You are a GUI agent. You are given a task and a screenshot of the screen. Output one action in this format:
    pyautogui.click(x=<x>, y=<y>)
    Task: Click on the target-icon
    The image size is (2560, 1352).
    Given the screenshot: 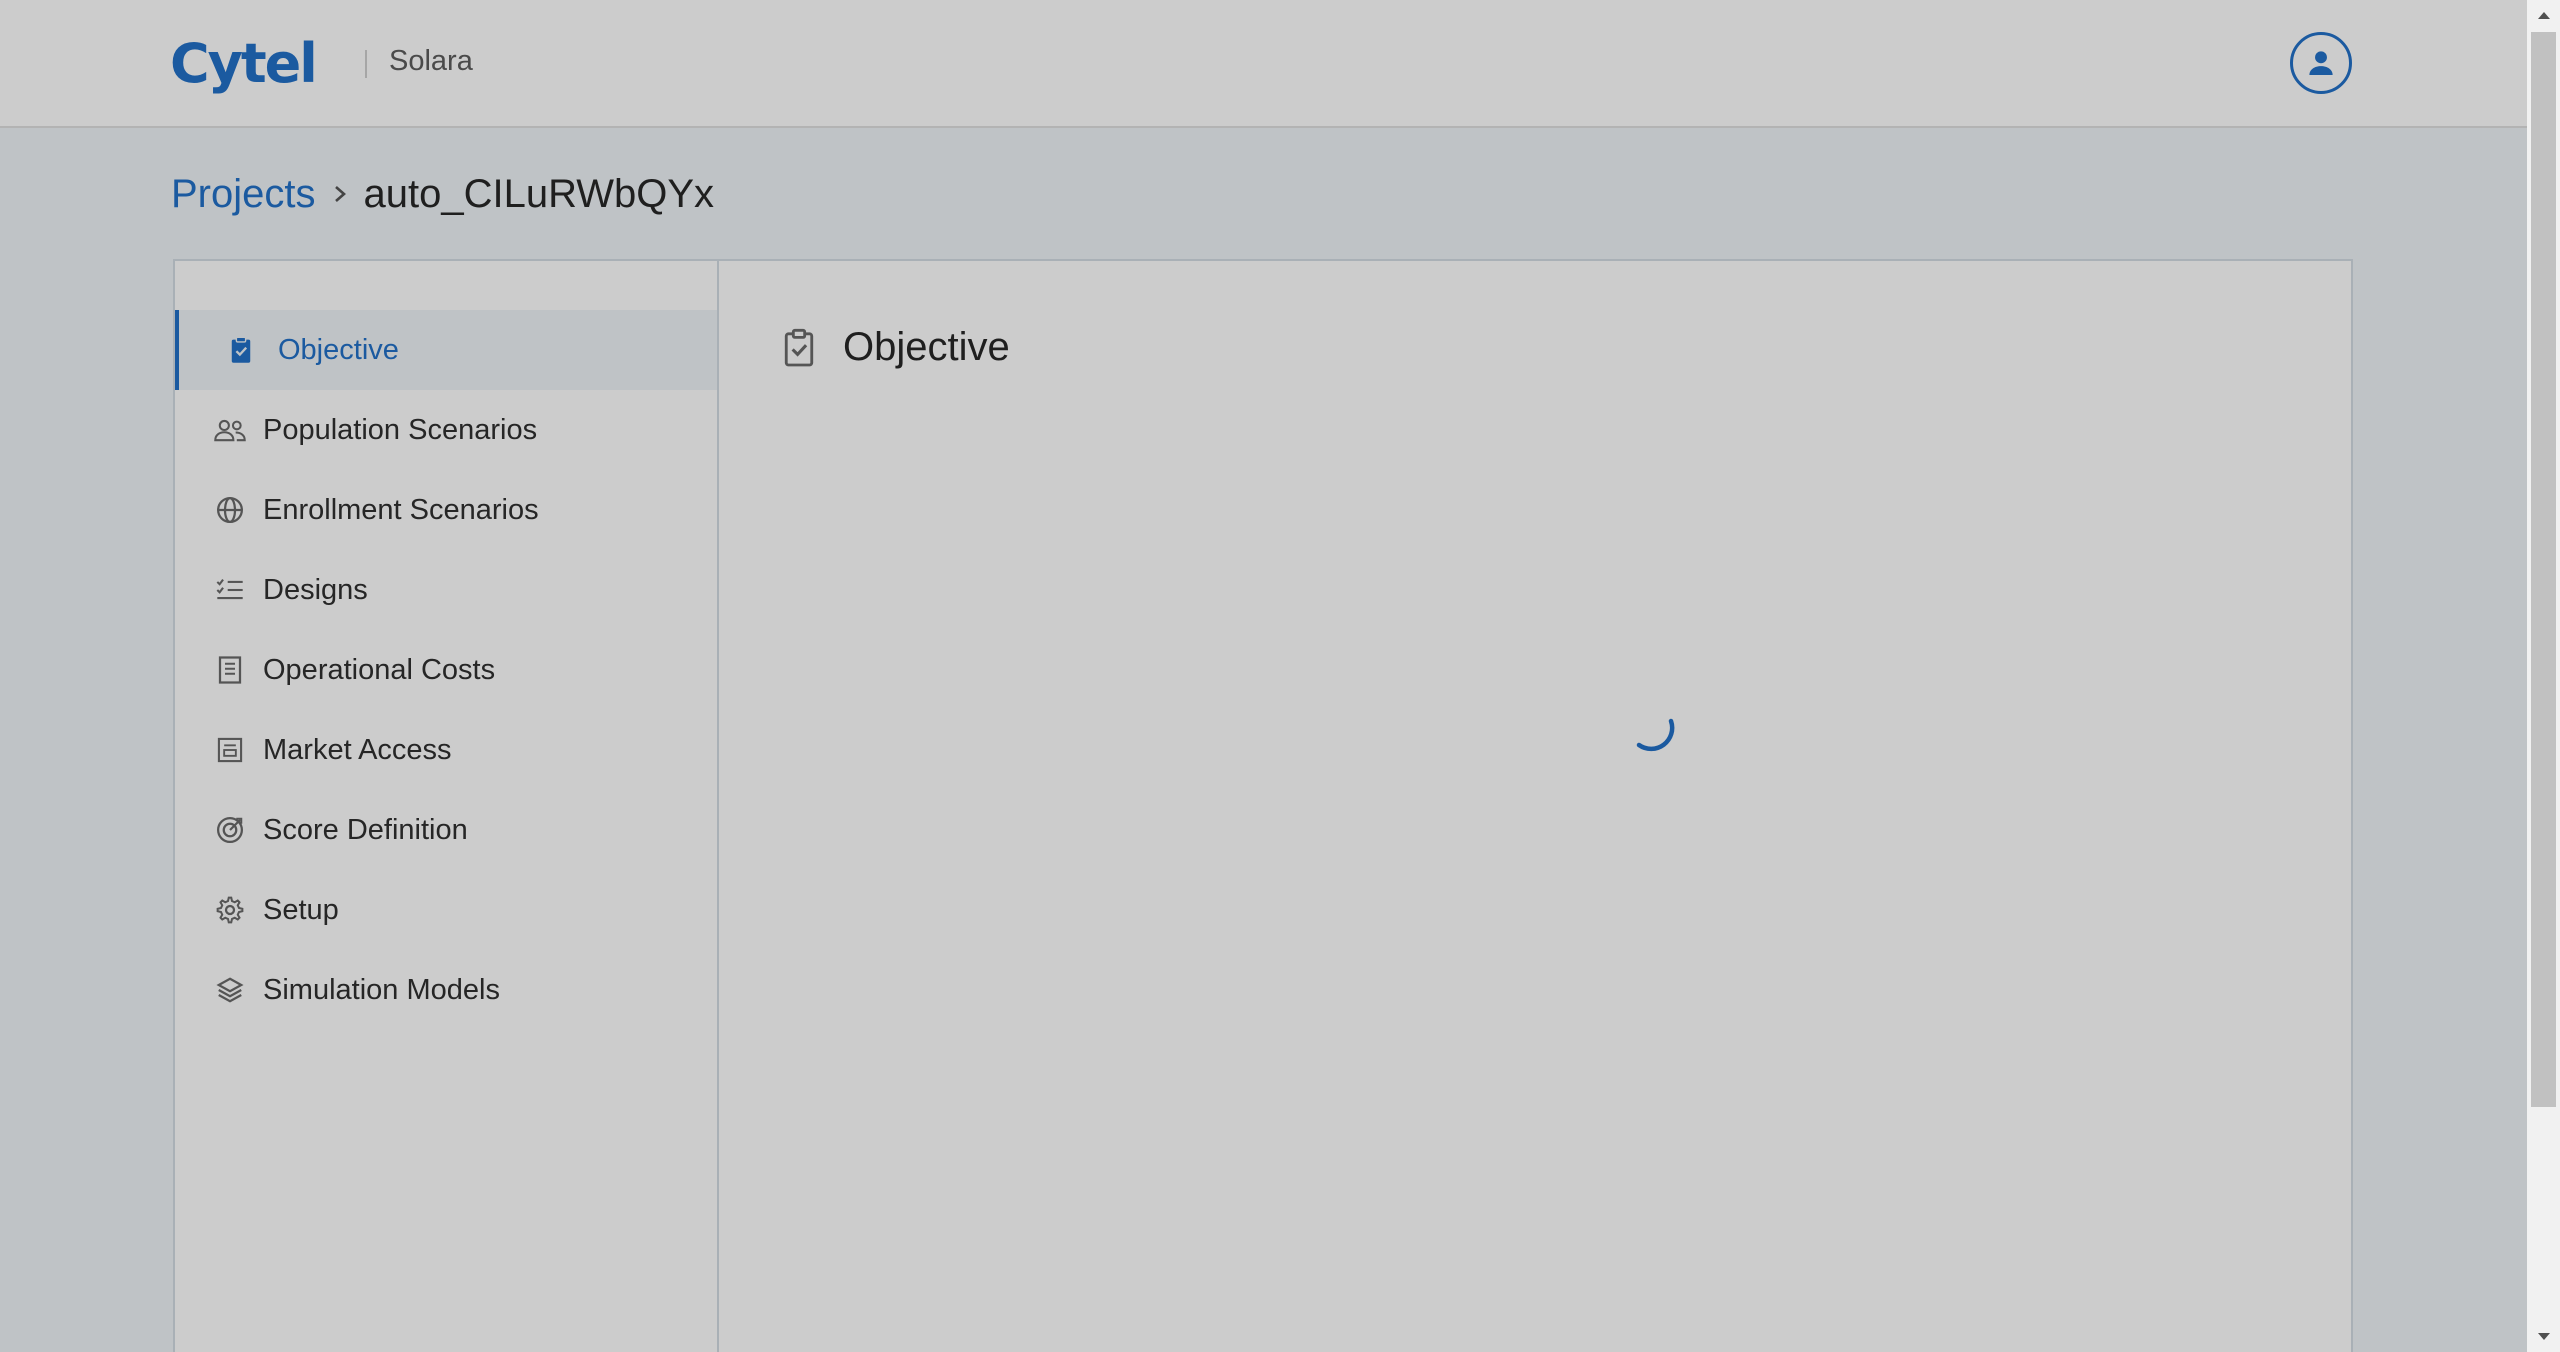 What is the action you would take?
    pyautogui.click(x=230, y=830)
    